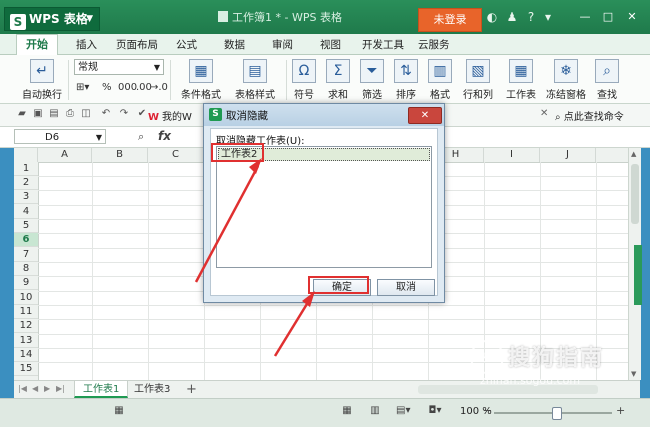  I want to click on watermark: ❀ 搜狗指南 zhinan.sogou.com, so click(550, 361).